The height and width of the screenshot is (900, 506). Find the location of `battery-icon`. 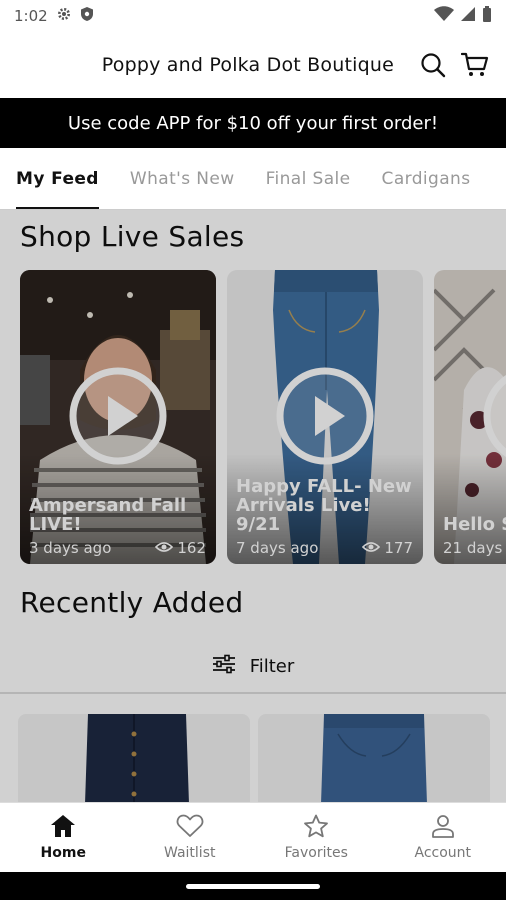

battery-icon is located at coordinates (487, 16).